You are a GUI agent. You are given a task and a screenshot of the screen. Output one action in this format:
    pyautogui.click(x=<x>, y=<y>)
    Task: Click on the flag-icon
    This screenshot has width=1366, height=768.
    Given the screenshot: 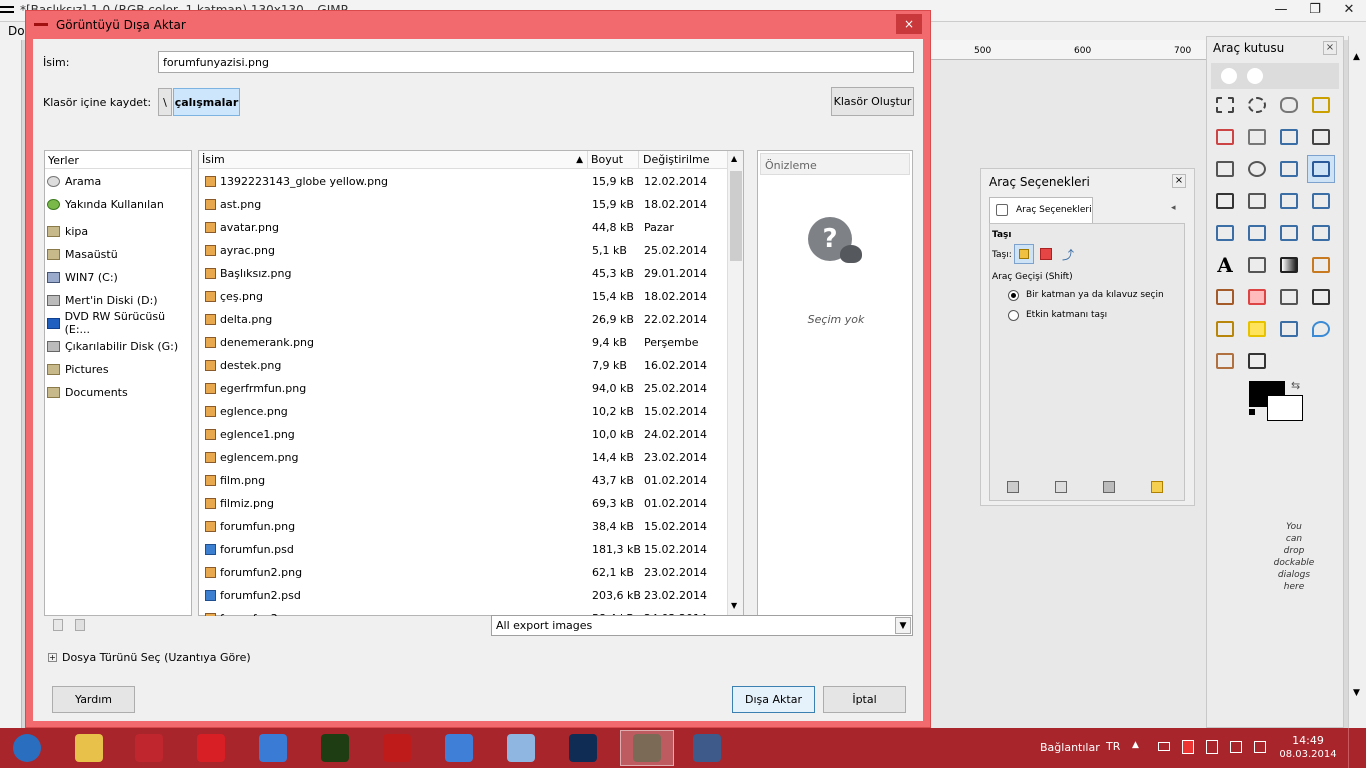 What is the action you would take?
    pyautogui.click(x=1236, y=747)
    